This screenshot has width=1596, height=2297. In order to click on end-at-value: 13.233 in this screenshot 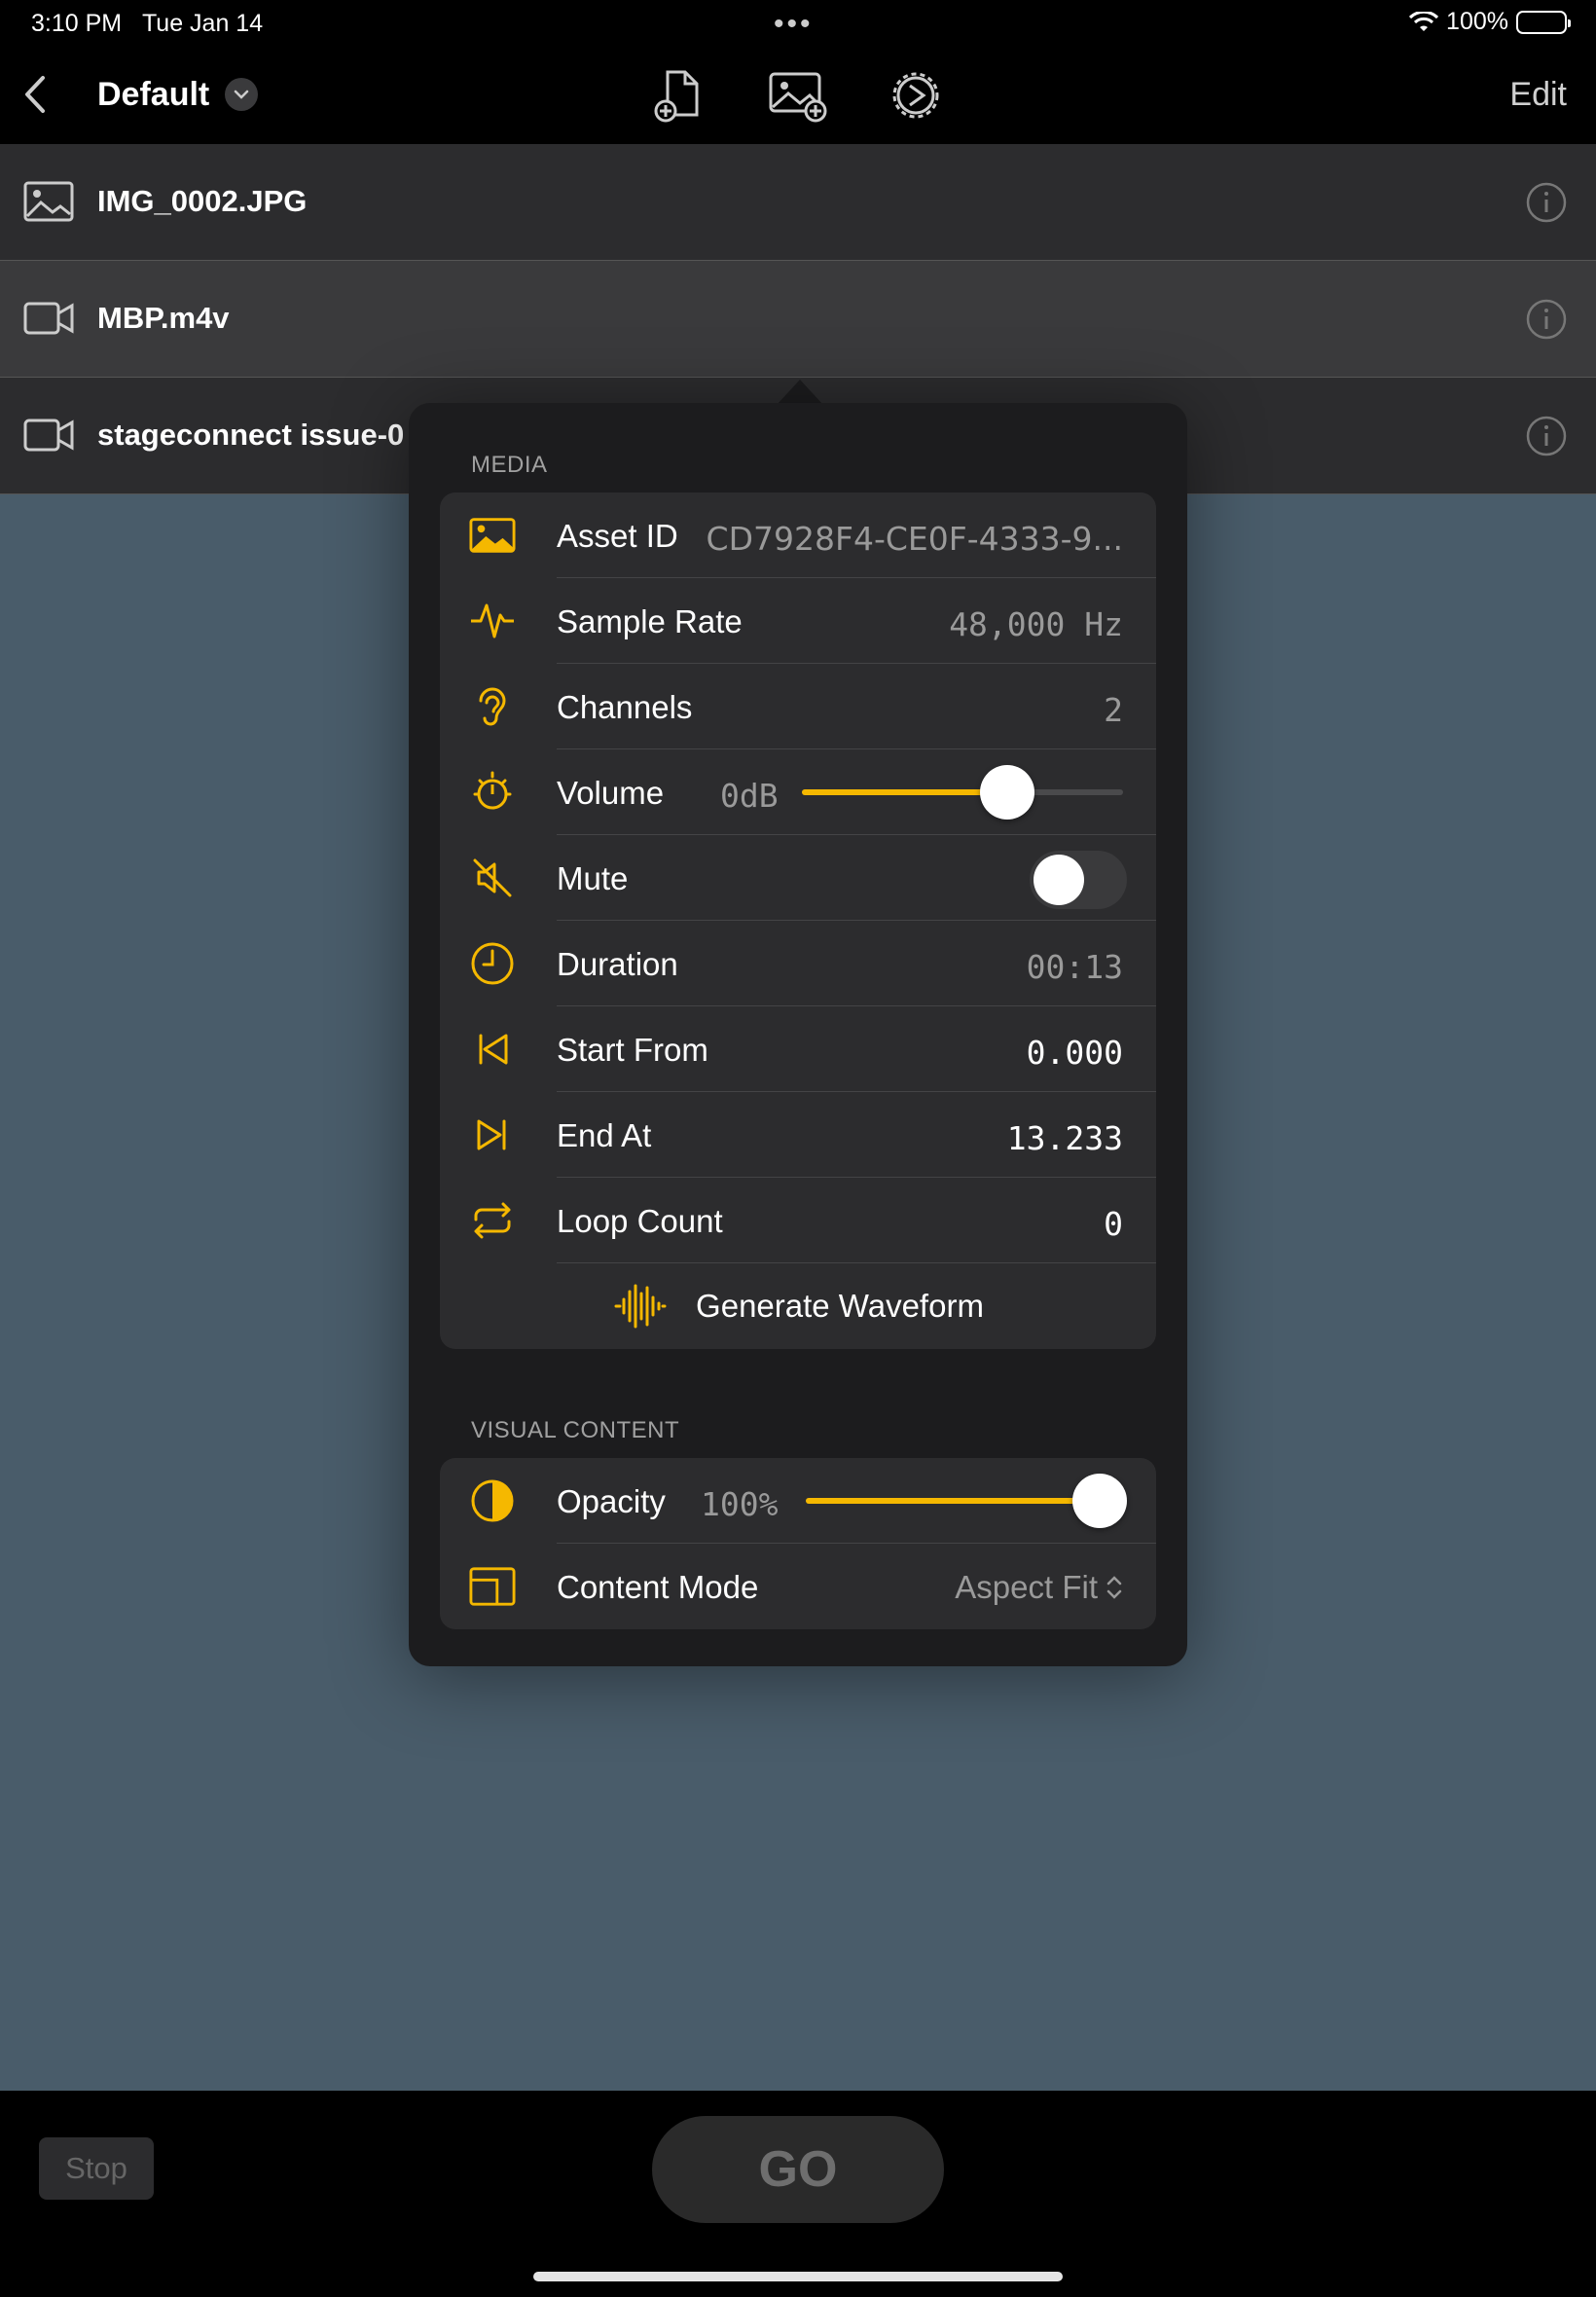, I will do `click(1065, 1138)`.